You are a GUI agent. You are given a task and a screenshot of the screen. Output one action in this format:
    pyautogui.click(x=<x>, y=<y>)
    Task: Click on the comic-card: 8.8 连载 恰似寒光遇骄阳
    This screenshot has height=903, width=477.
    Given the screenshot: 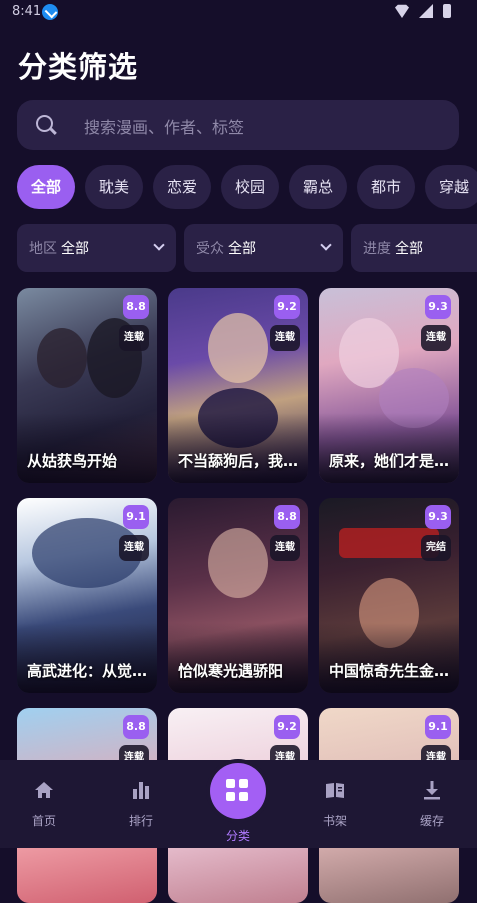 What is the action you would take?
    pyautogui.click(x=238, y=595)
    